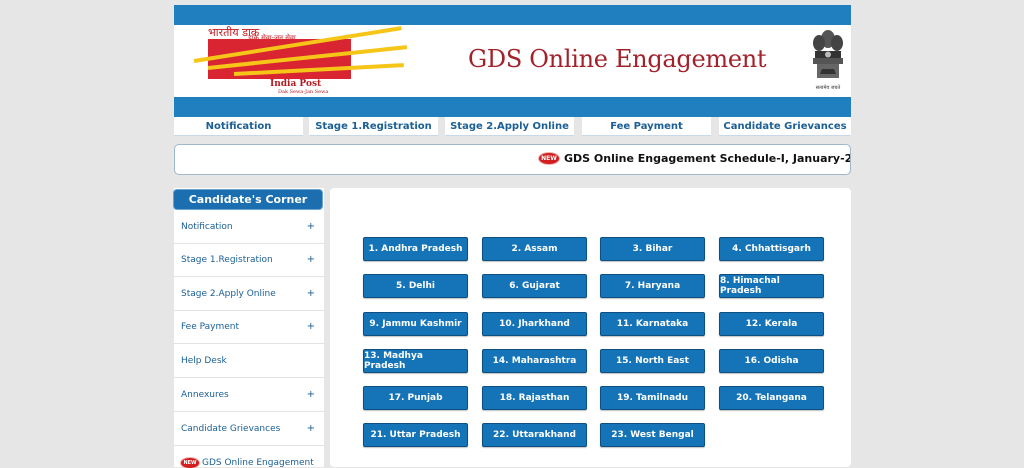  What do you see at coordinates (534, 249) in the screenshot?
I see `state-button: 2. Assam` at bounding box center [534, 249].